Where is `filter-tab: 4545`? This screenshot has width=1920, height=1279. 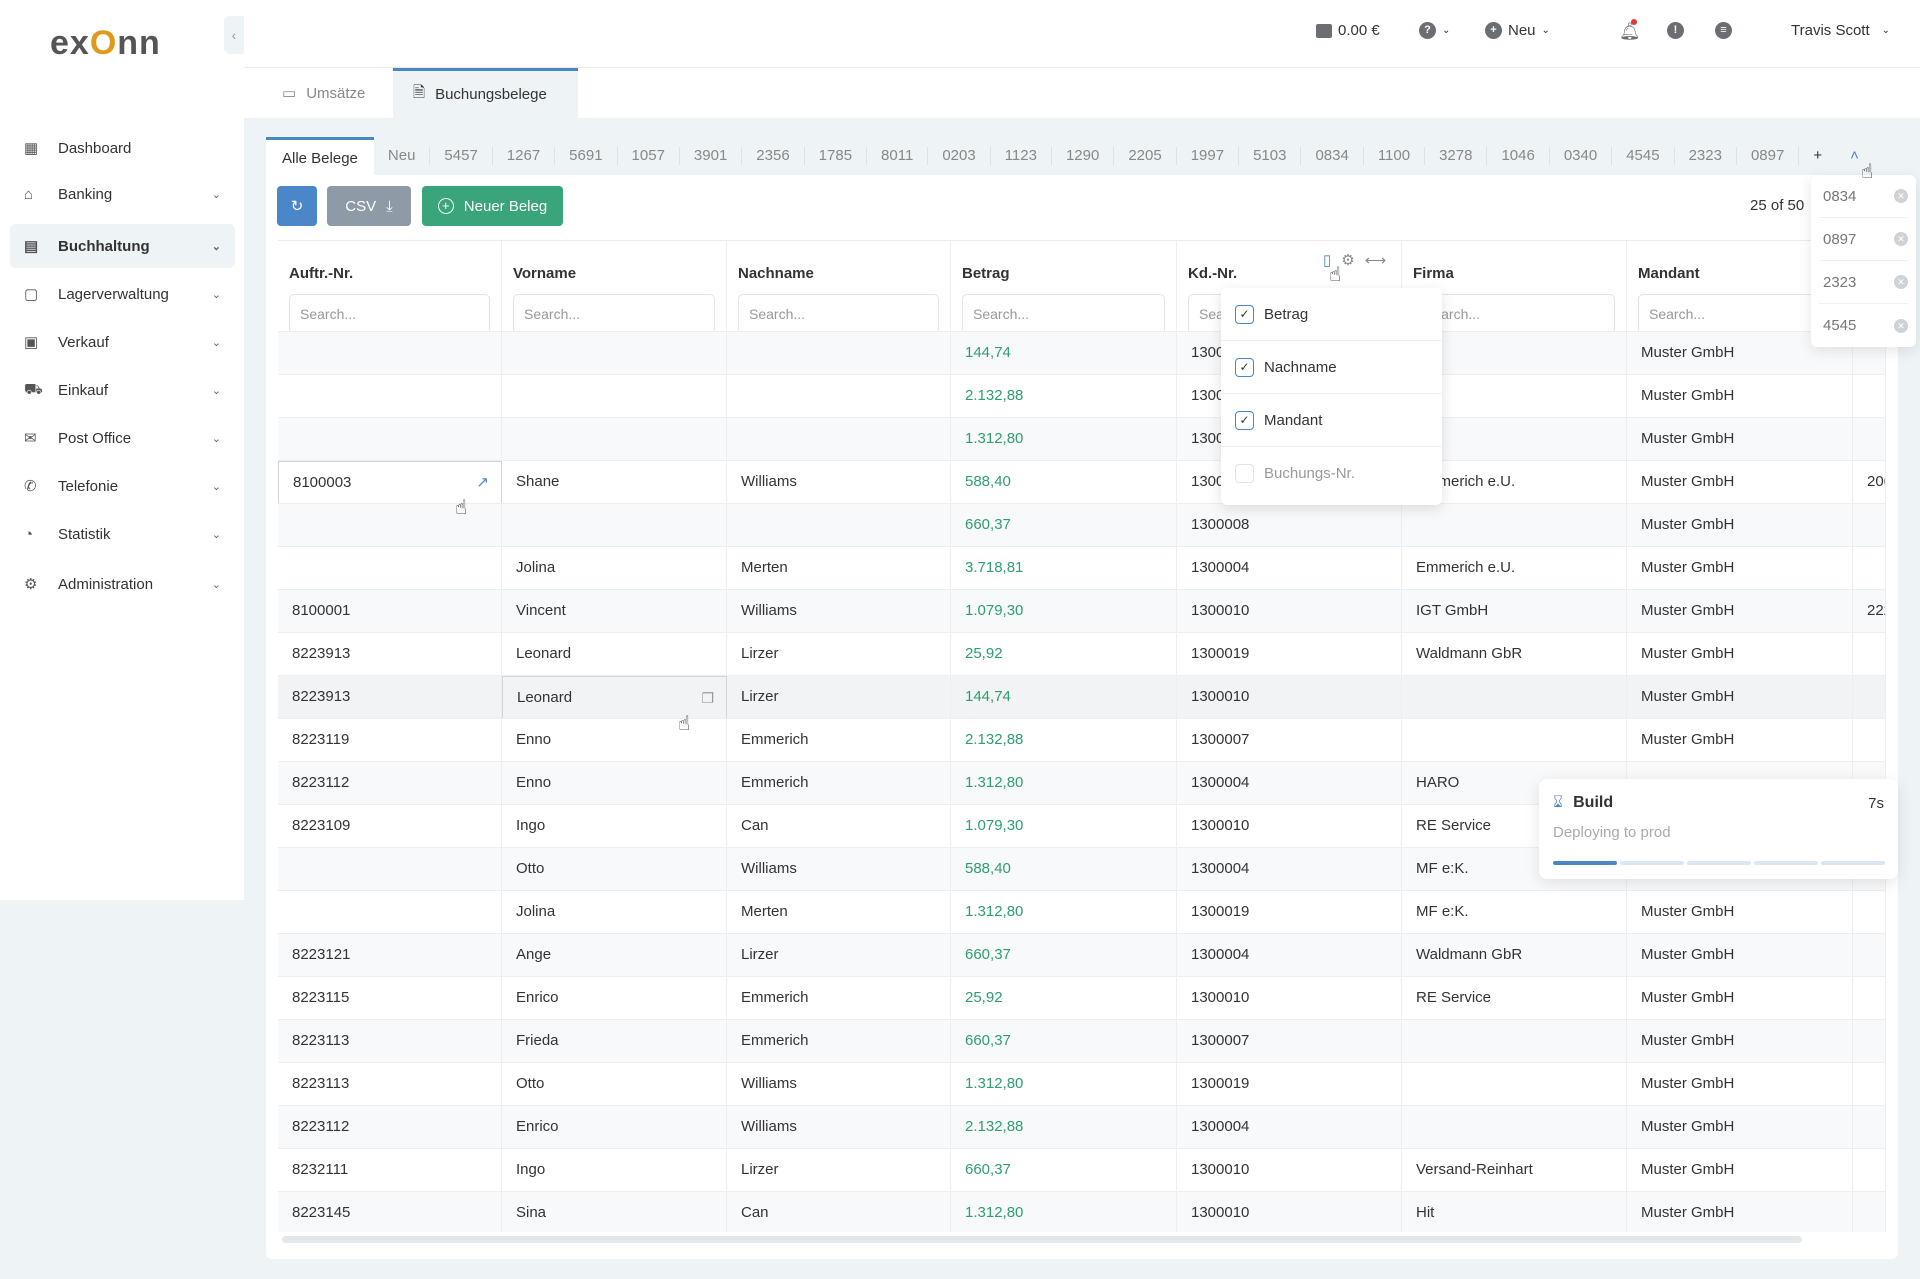 filter-tab: 4545 is located at coordinates (1643, 156).